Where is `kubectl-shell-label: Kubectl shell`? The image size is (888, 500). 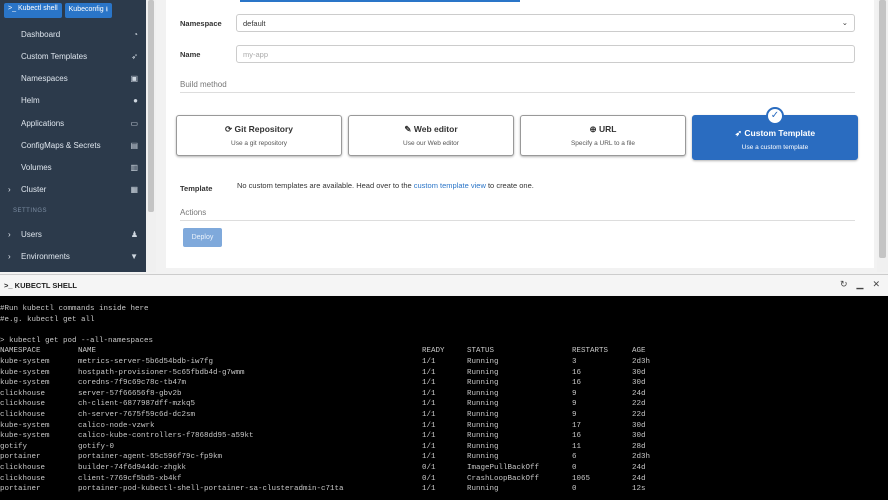 kubectl-shell-label: Kubectl shell is located at coordinates (37, 8).